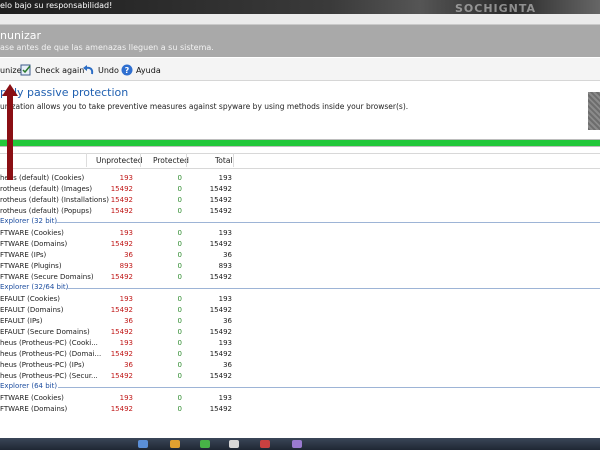 The width and height of the screenshot is (600, 450). Describe the element at coordinates (128, 321) in the screenshot. I see `row-unprotected: 36` at that location.